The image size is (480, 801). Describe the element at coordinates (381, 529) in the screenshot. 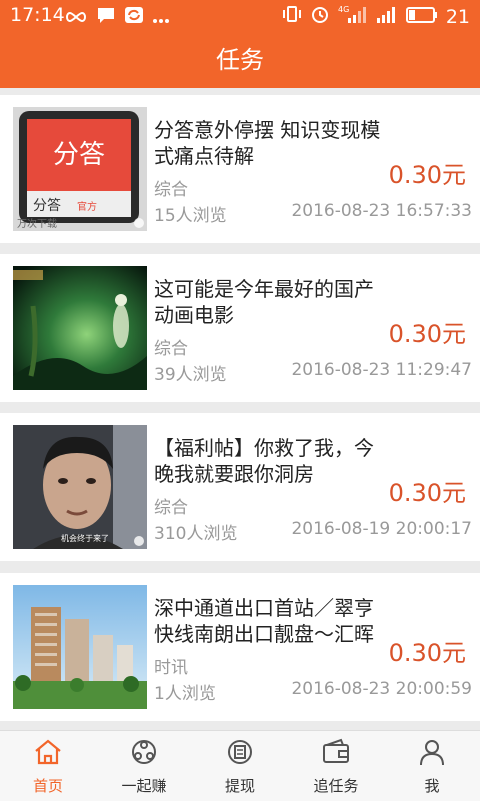

I see `task-date: 2016-08-19 20:00:17` at that location.